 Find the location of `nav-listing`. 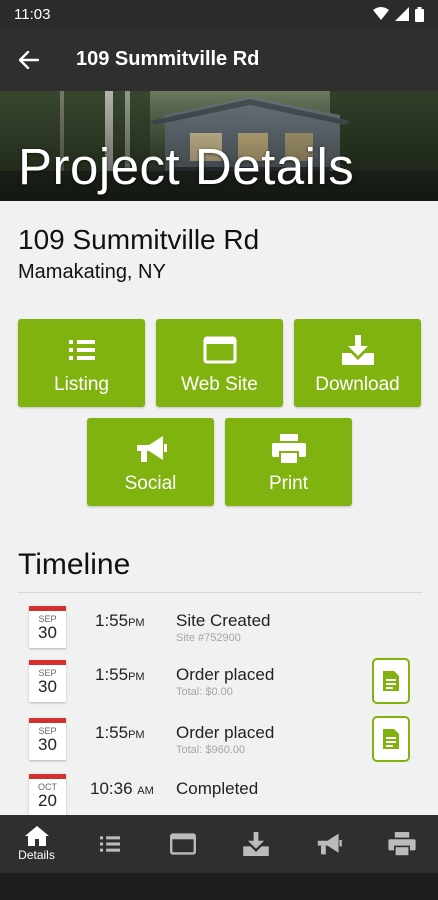

nav-listing is located at coordinates (109, 844).